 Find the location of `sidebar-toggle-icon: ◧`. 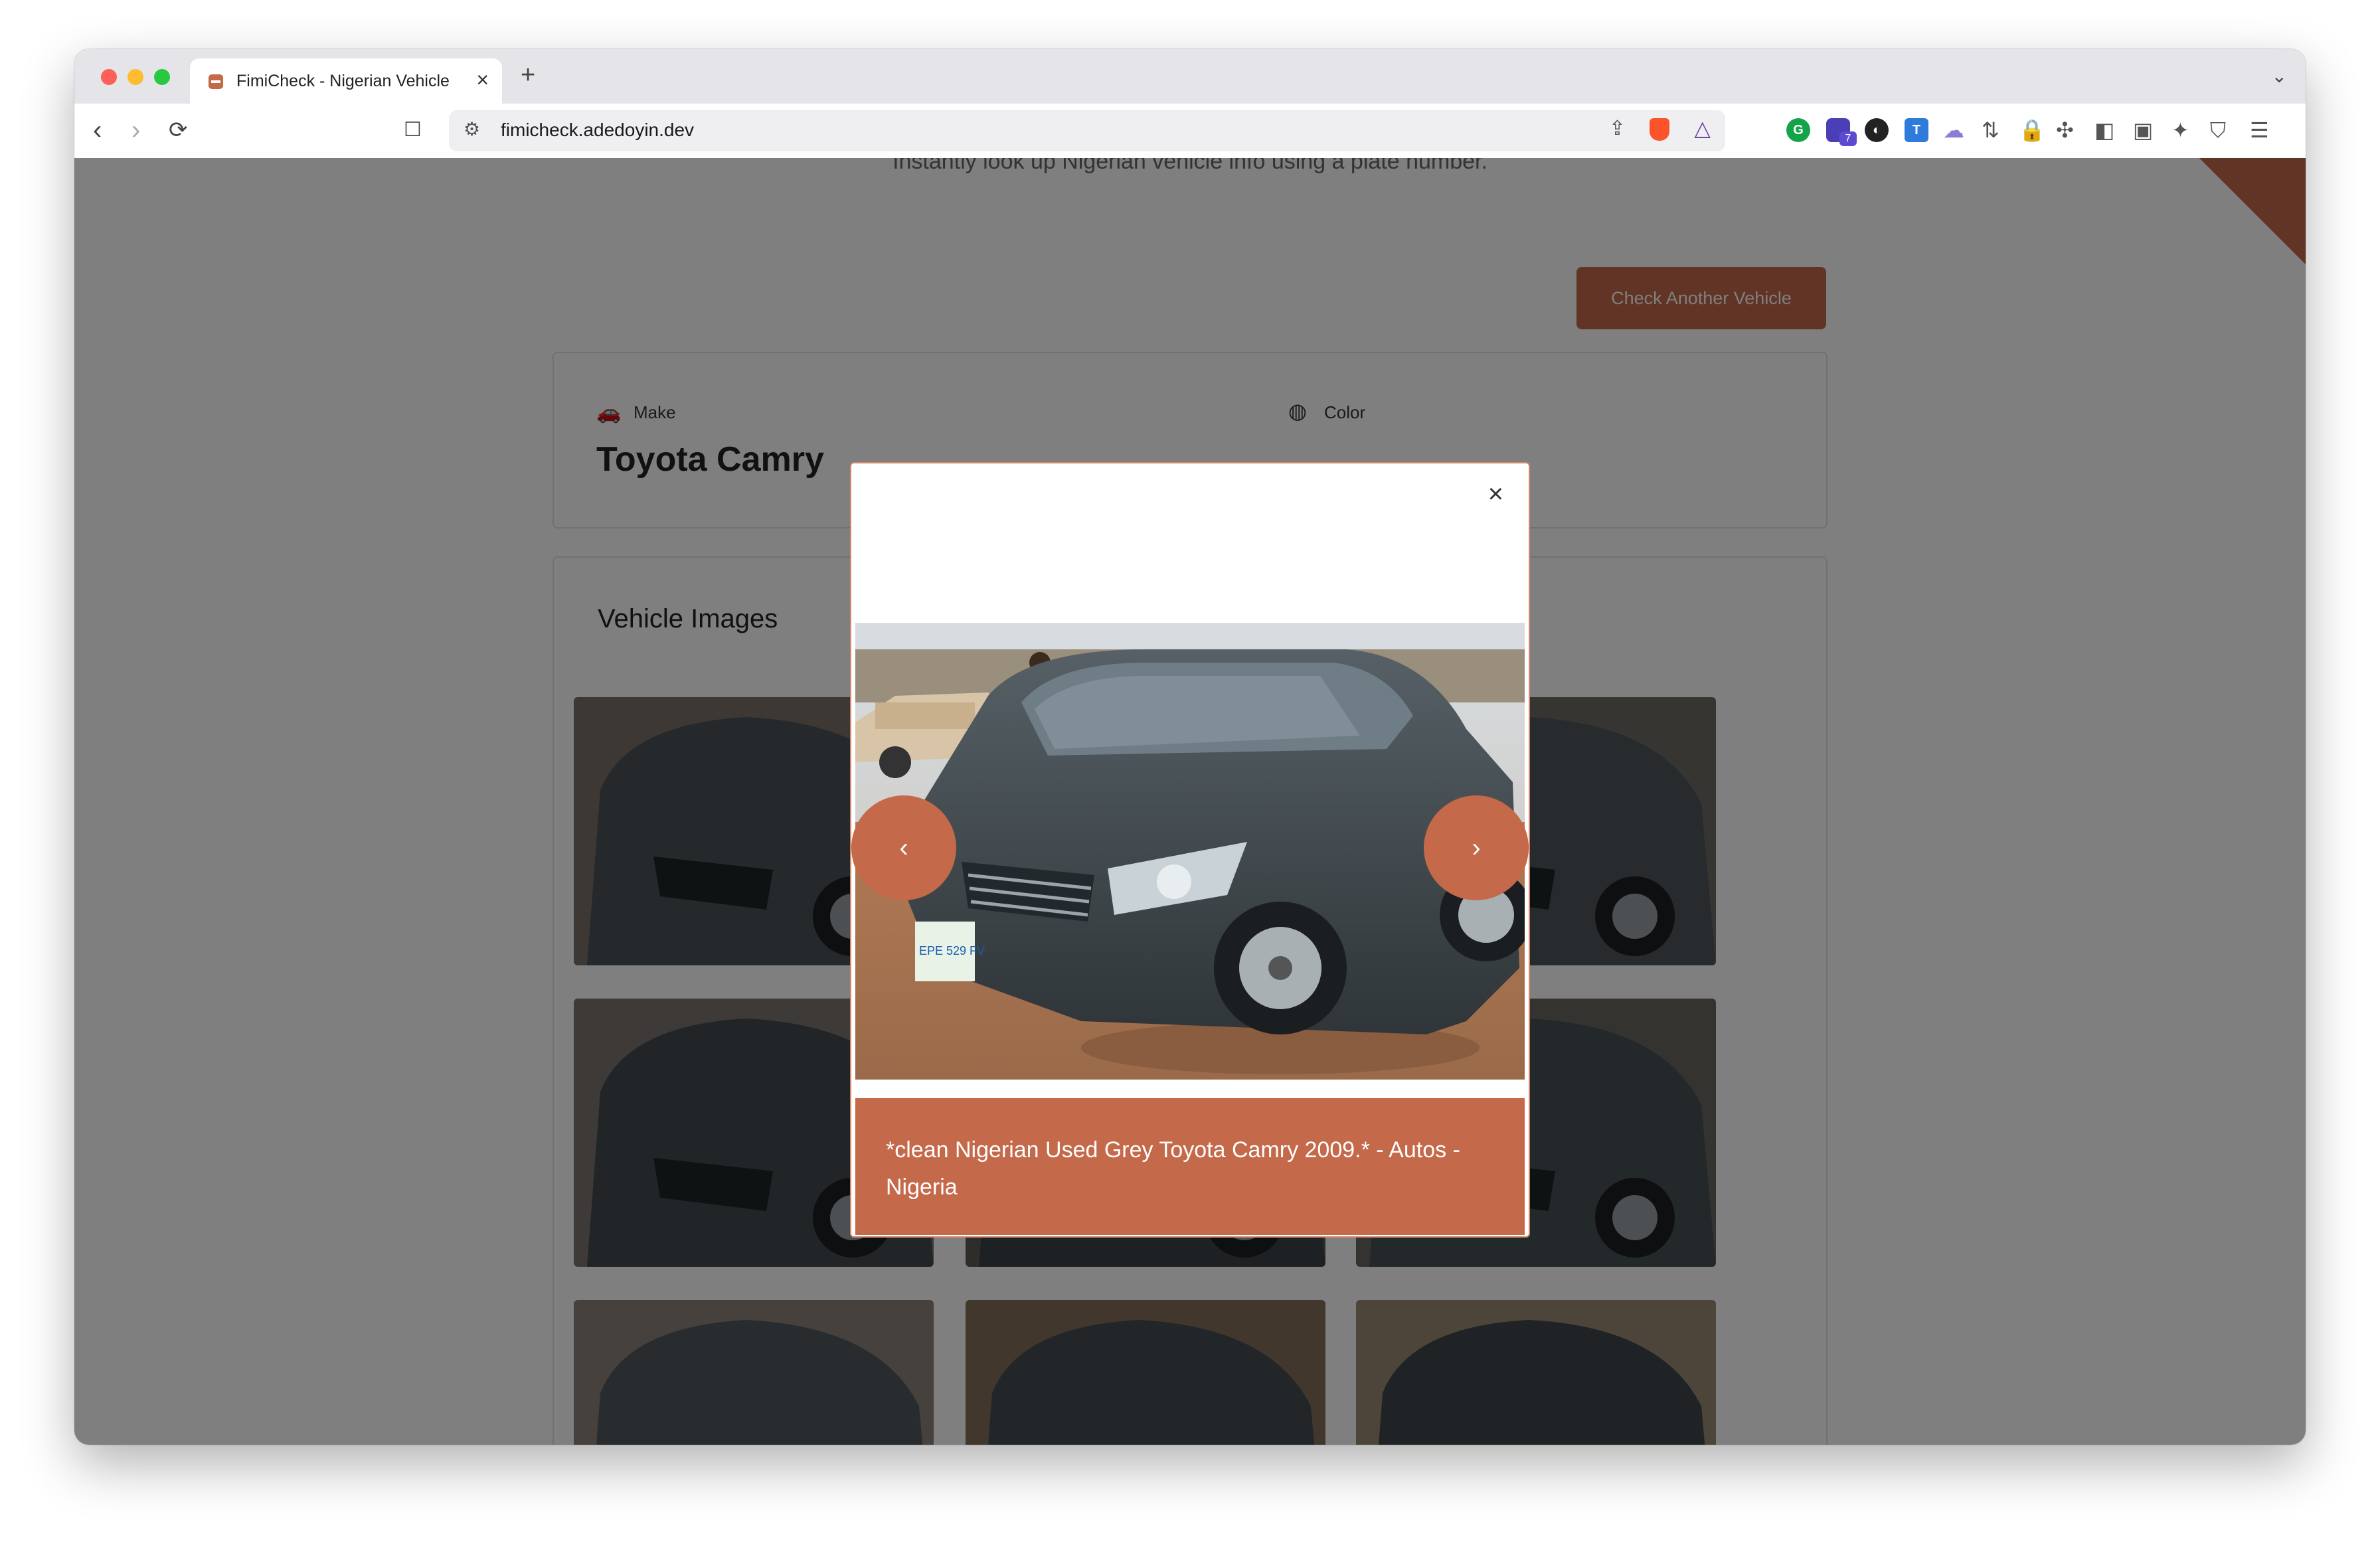

sidebar-toggle-icon: ◧ is located at coordinates (2104, 130).